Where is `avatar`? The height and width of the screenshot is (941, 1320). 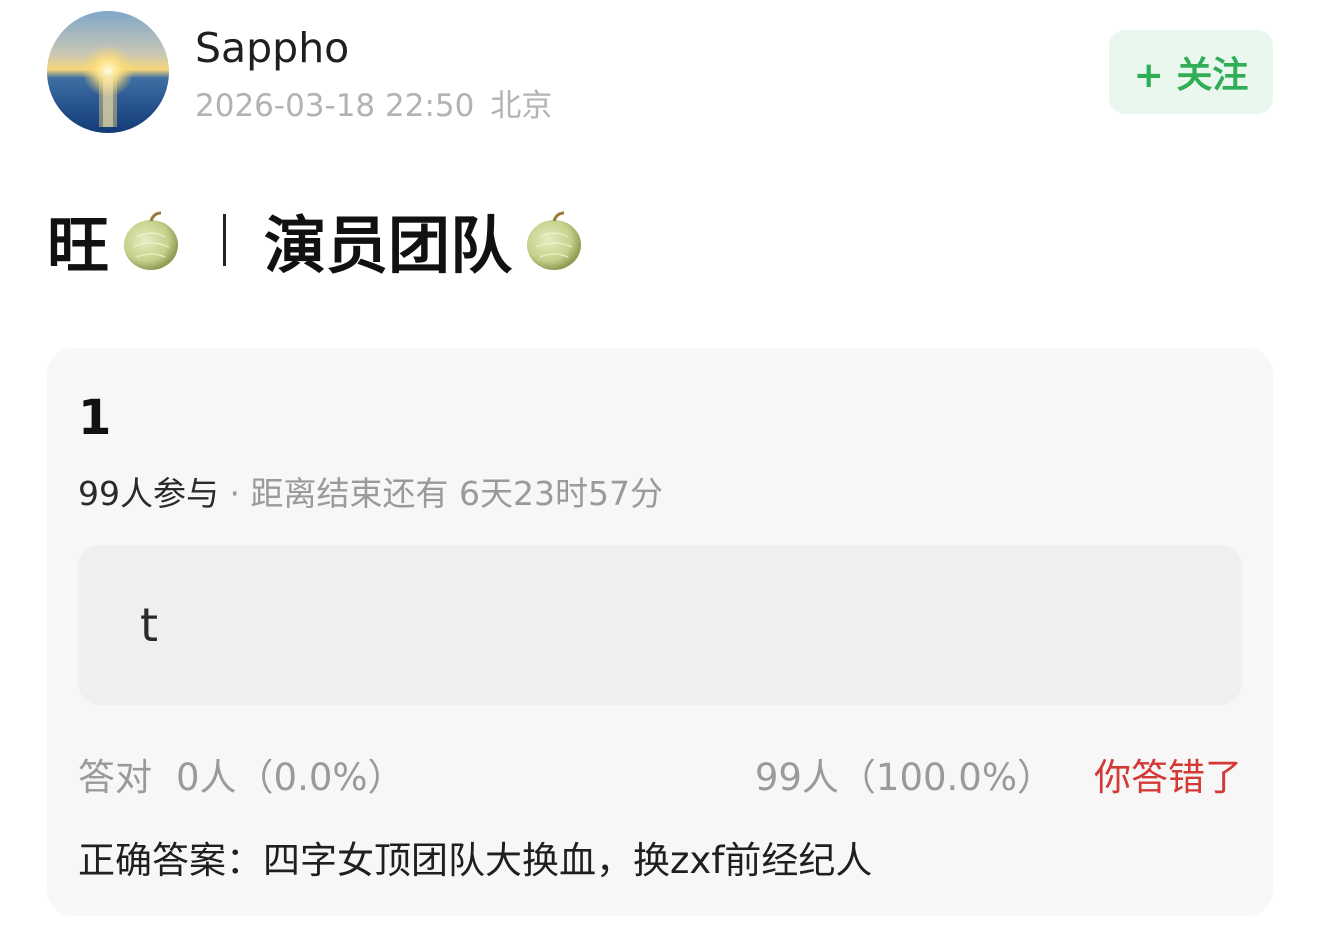
avatar is located at coordinates (108, 72).